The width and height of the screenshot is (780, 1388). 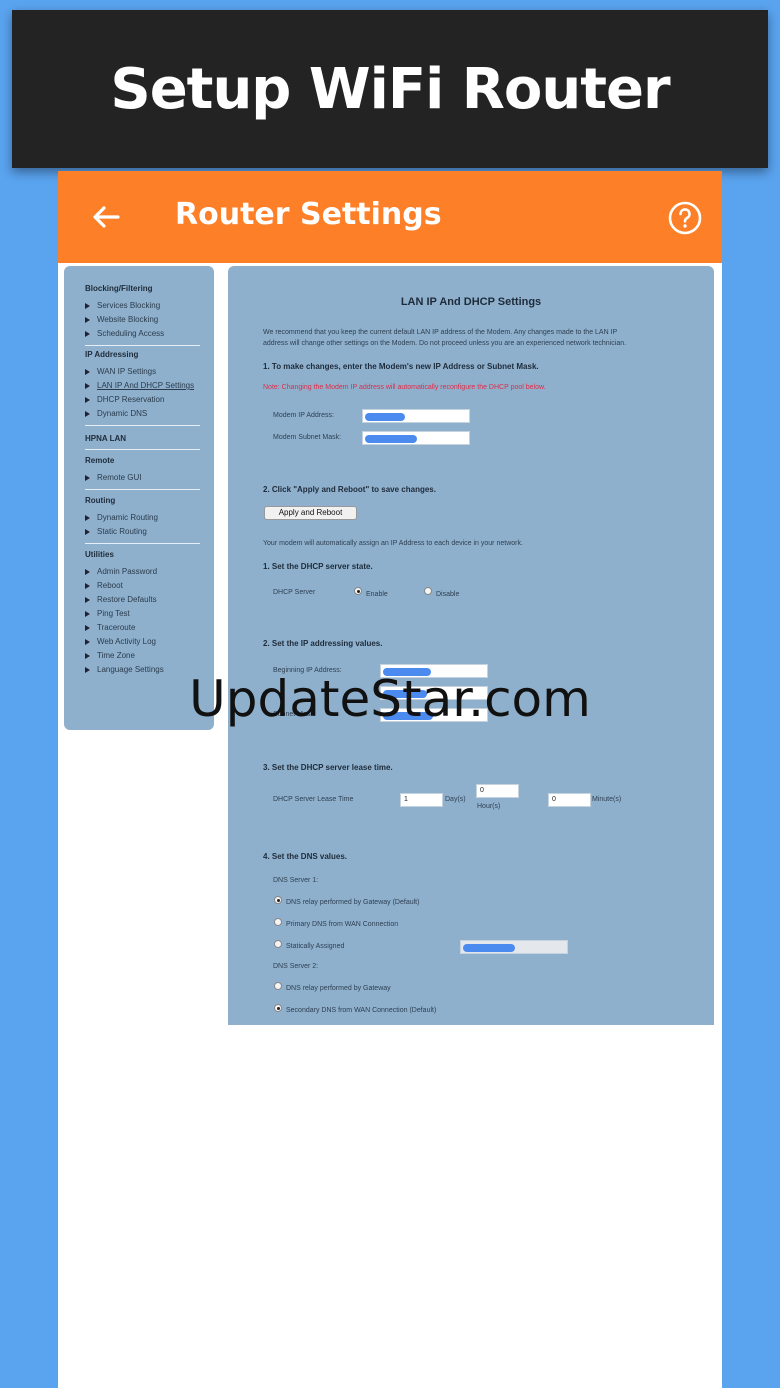 I want to click on dns1-static-input, so click(x=514, y=947).